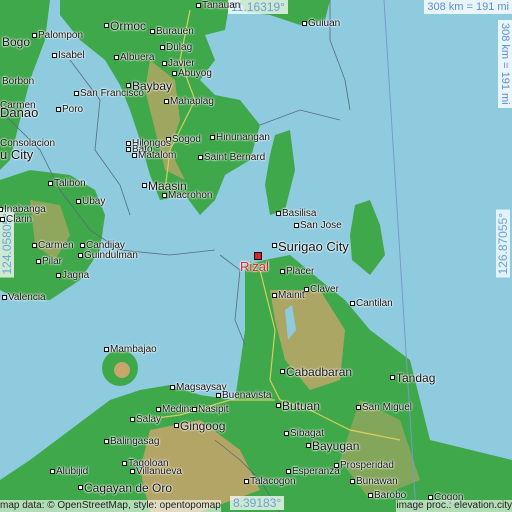 The width and height of the screenshot is (512, 512). Describe the element at coordinates (52, 261) in the screenshot. I see `place-label: Pilar` at that location.